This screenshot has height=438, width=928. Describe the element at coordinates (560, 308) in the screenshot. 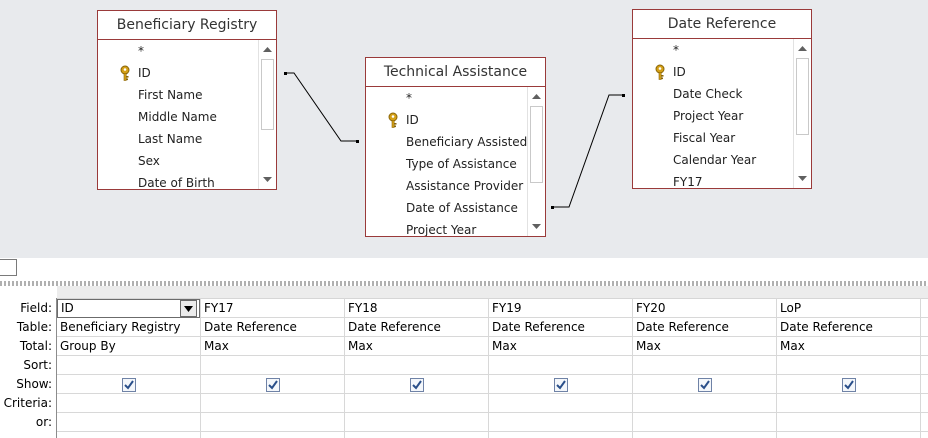

I see `grid-field-cell: FY19` at that location.